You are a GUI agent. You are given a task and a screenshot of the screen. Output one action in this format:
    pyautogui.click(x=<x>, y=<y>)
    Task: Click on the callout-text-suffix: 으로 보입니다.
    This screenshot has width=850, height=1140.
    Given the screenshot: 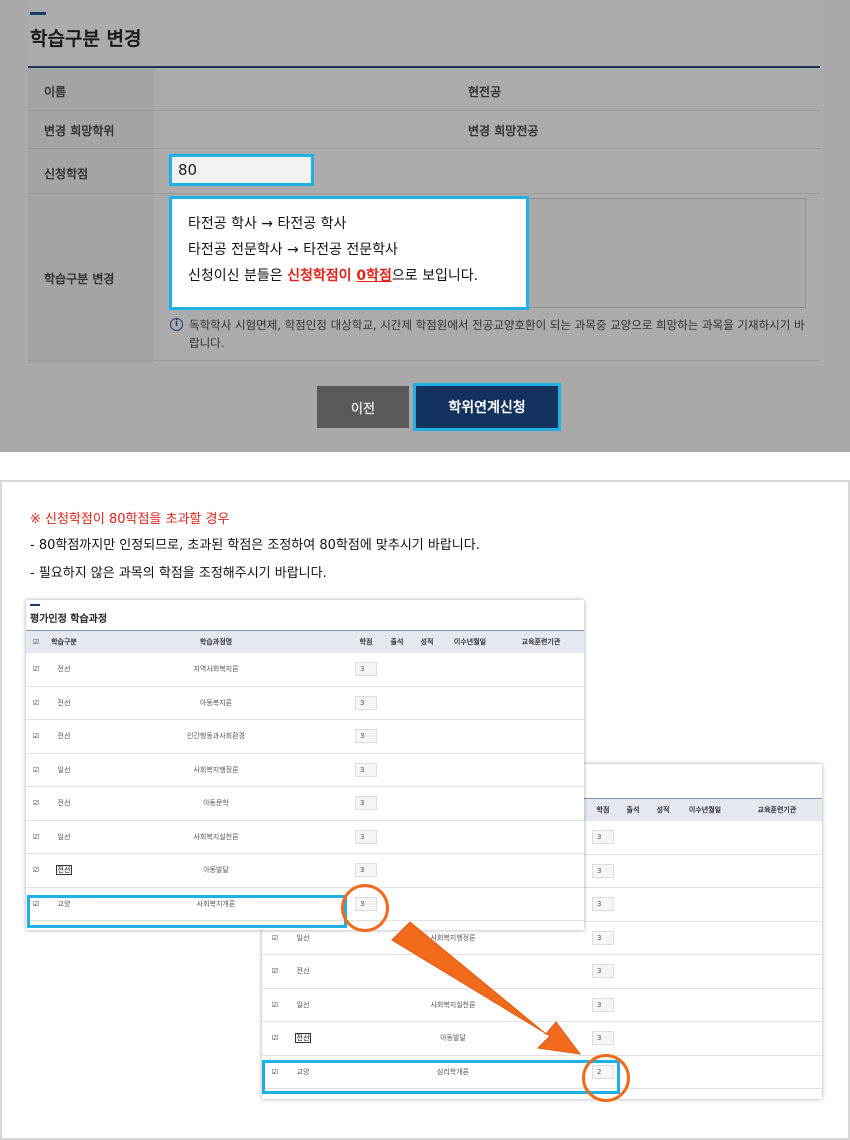 What is the action you would take?
    pyautogui.click(x=435, y=276)
    